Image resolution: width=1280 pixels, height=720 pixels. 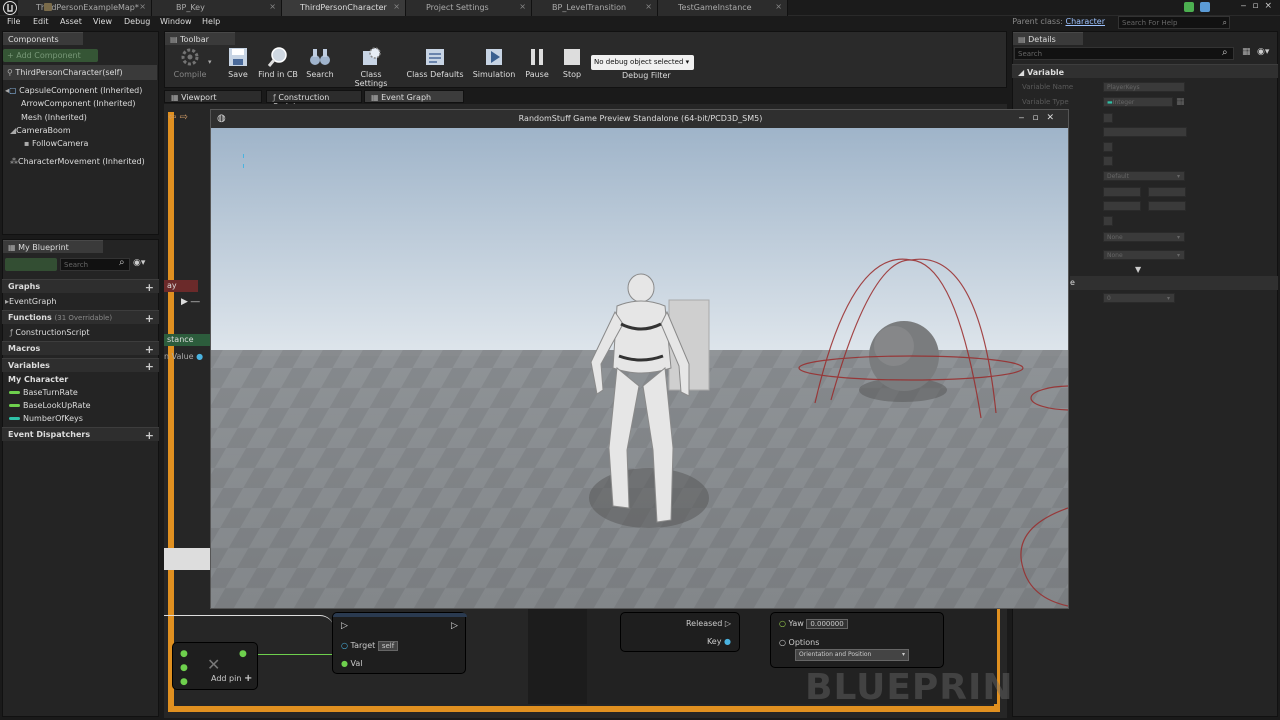 What do you see at coordinates (56, 143) in the screenshot?
I see `component-item: ▪ FollowCamera` at bounding box center [56, 143].